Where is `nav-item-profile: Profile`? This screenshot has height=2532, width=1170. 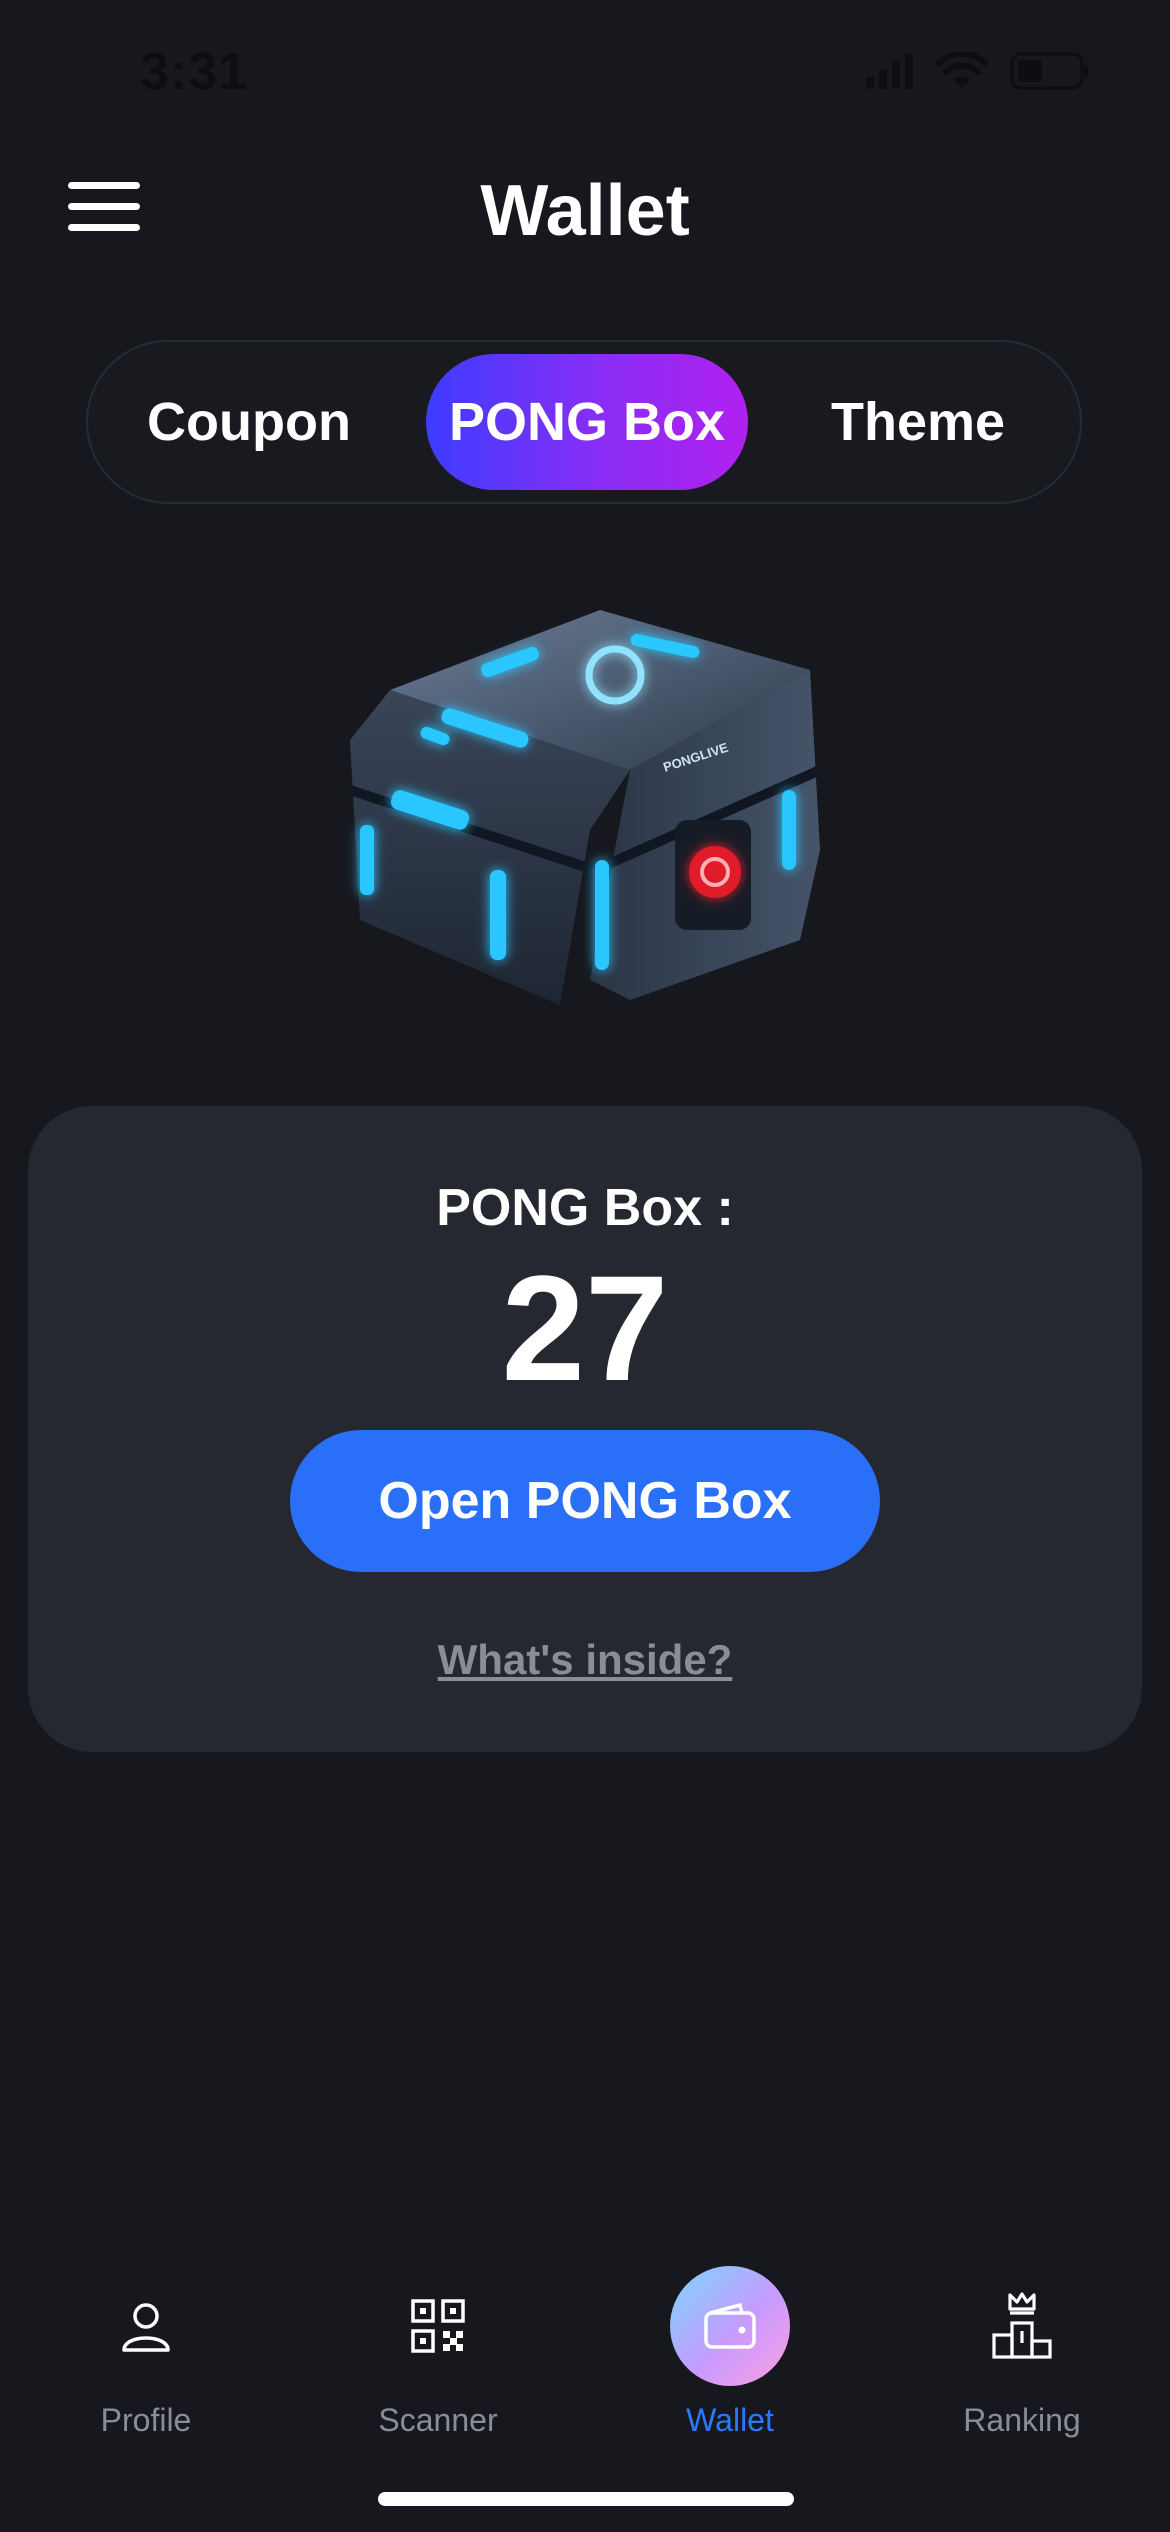
nav-item-profile: Profile is located at coordinates (146, 2350).